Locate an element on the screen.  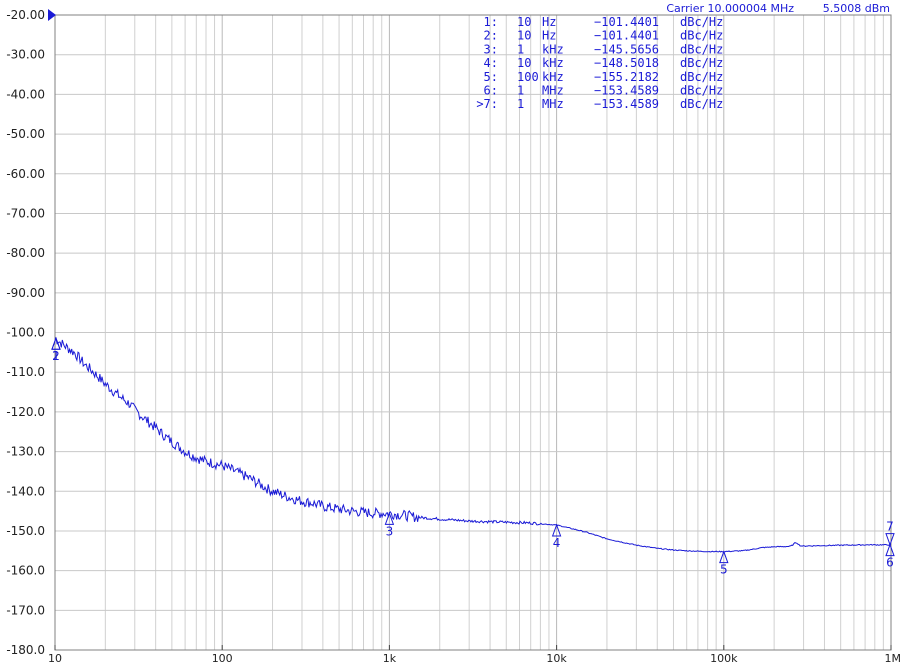
x-tick-label: 10k is located at coordinates (556, 658).